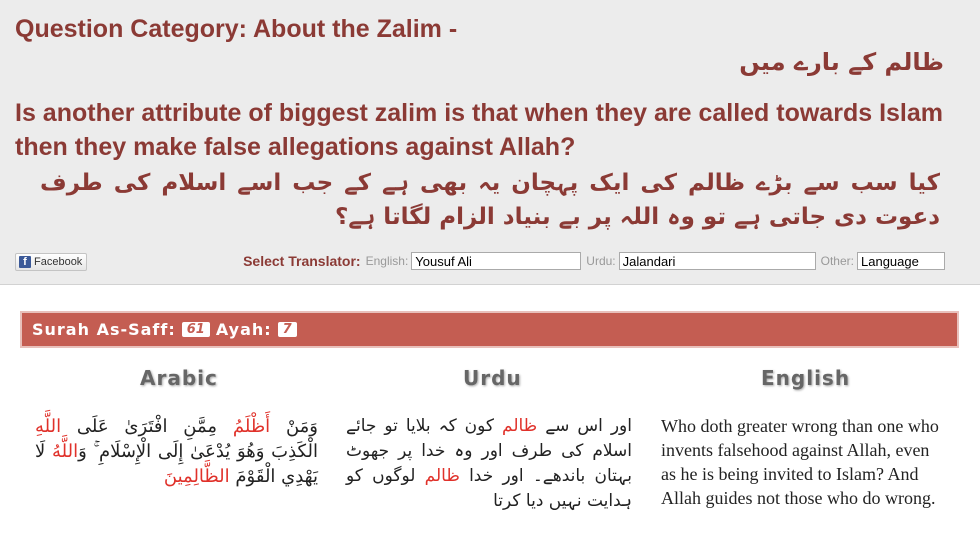  I want to click on highlight-word: أَظْلَمُ, so click(251, 426).